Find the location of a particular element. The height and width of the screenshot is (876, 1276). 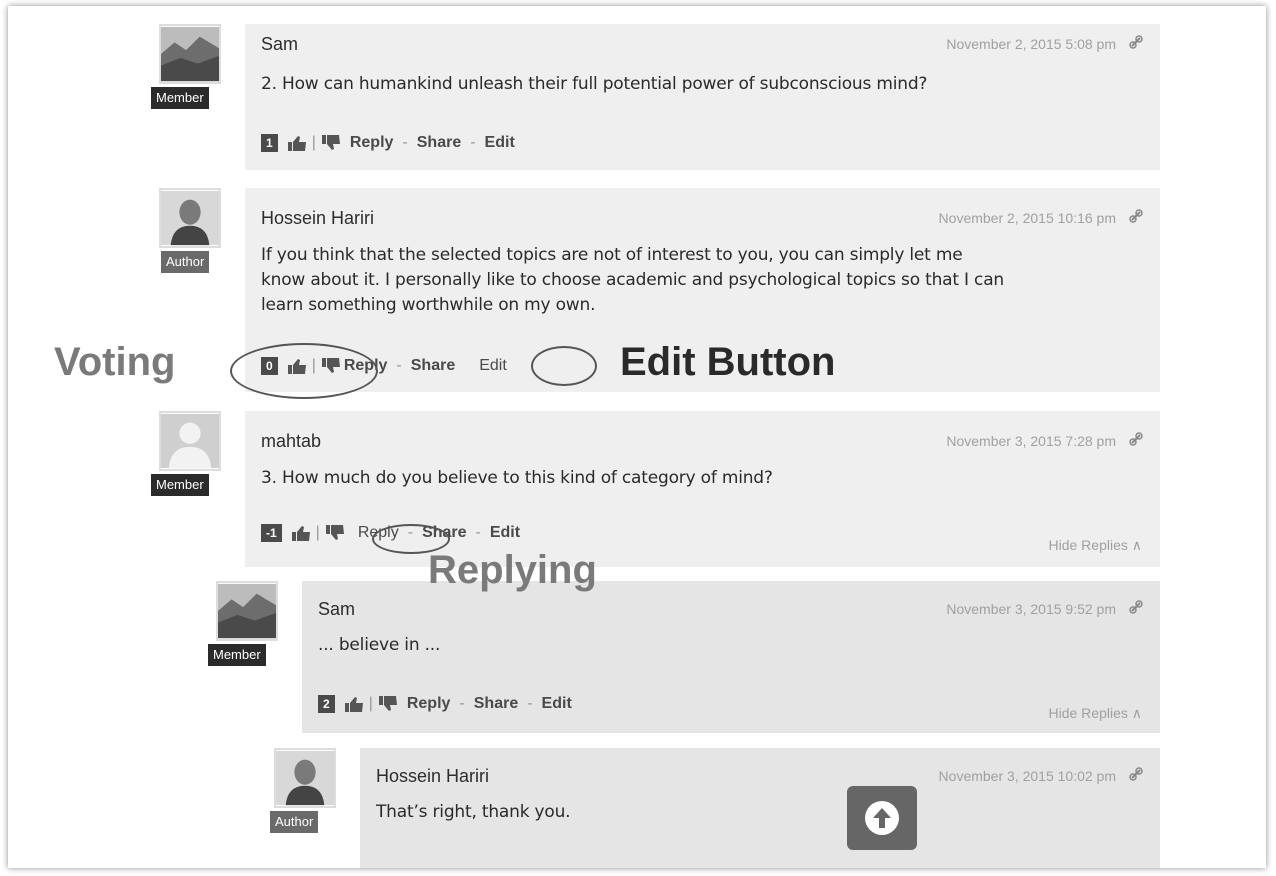

annotation-replying: Replying is located at coordinates (512, 570).